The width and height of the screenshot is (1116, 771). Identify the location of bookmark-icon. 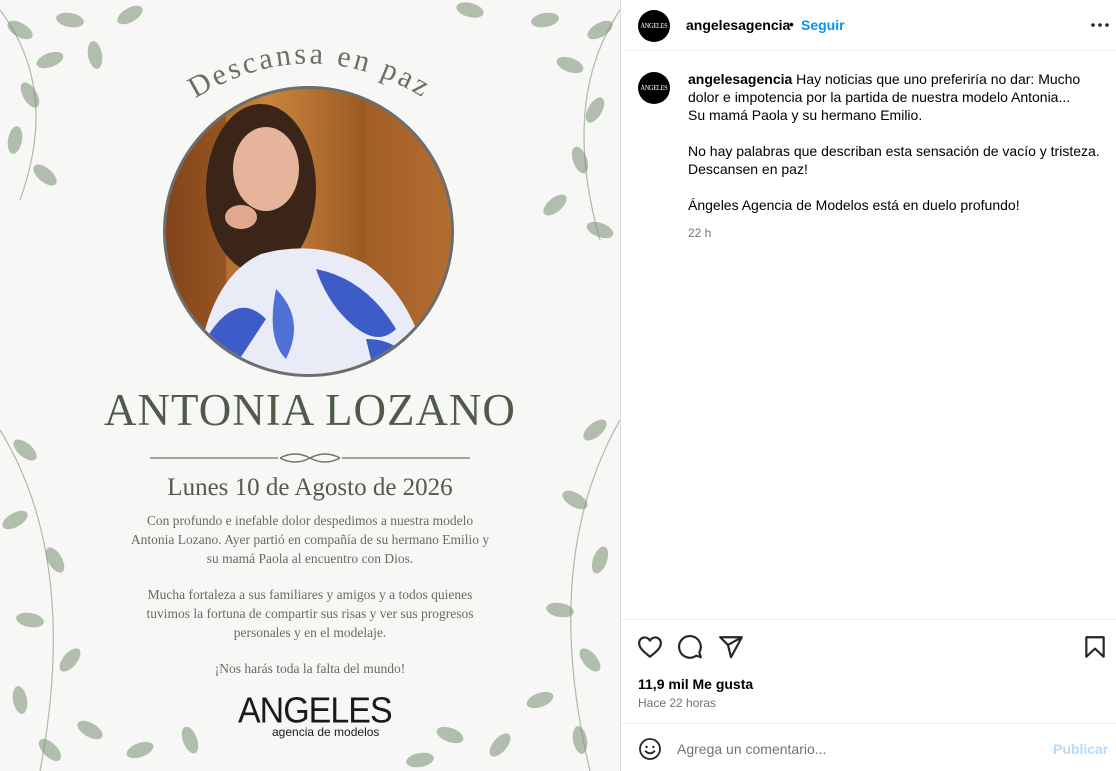
(1095, 647).